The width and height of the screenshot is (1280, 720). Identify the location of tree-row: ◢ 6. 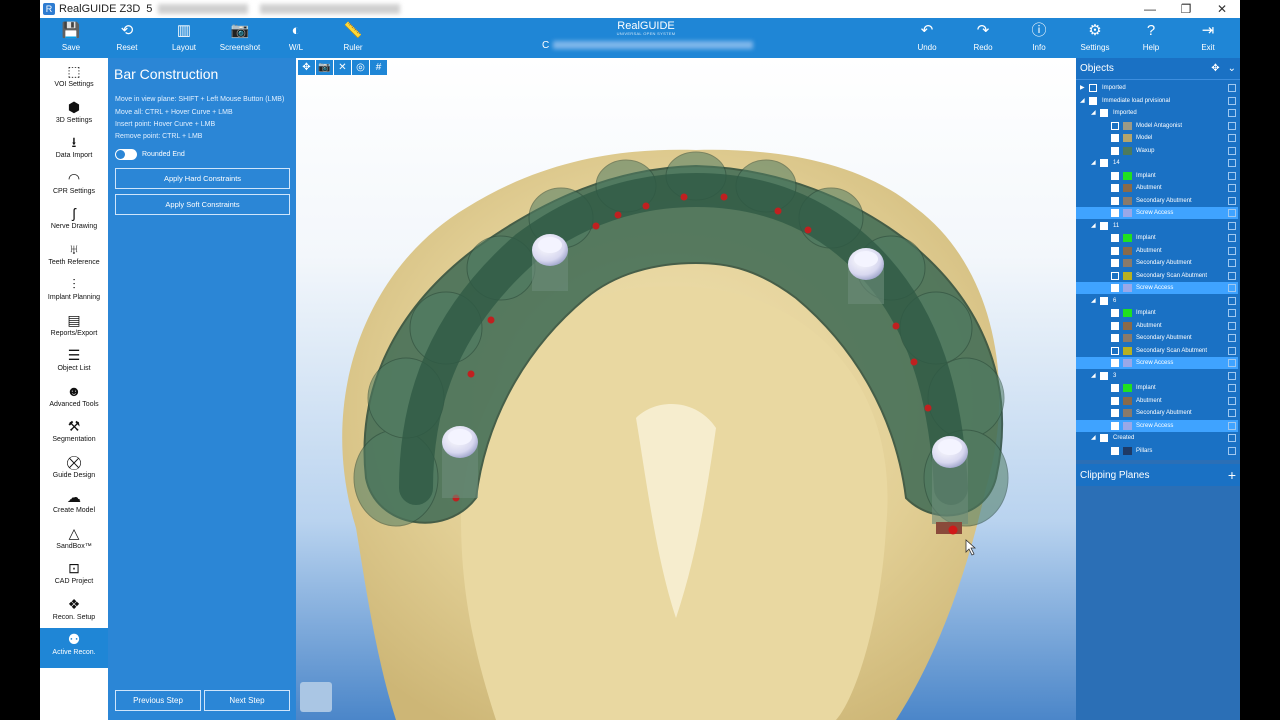
(1157, 301).